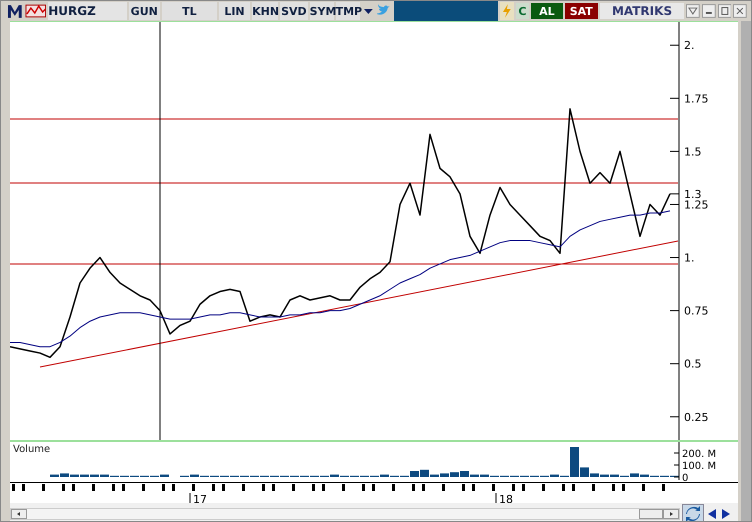 The image size is (752, 522). Describe the element at coordinates (322, 11) in the screenshot. I see `toolbar-button: SYM` at that location.